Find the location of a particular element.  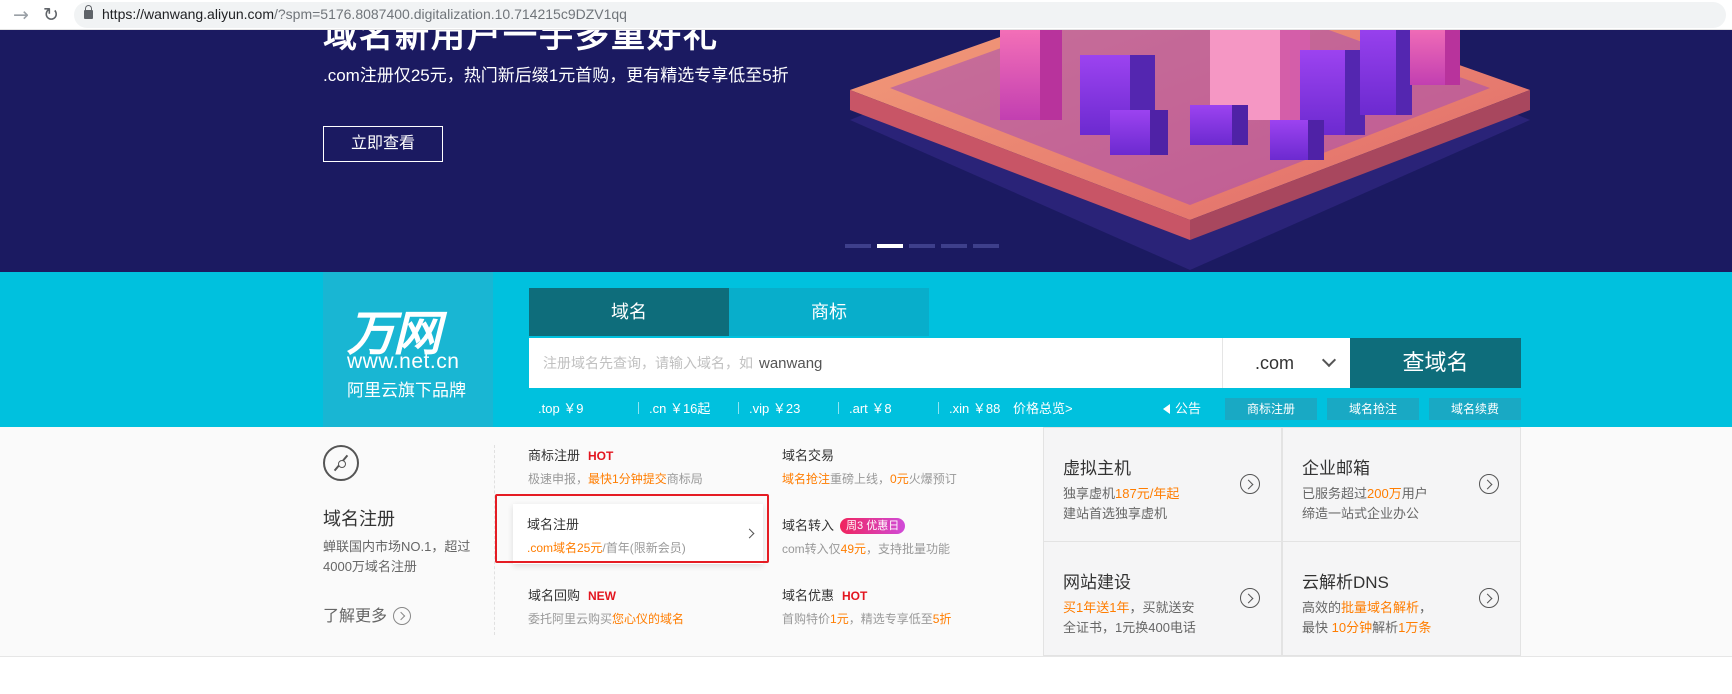

reload-icon: ↻ is located at coordinates (51, 15).